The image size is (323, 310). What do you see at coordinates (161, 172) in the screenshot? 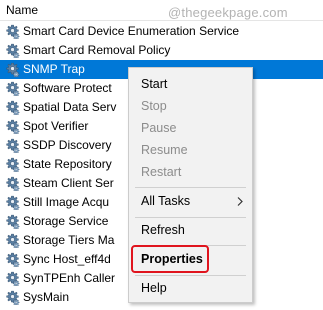
I see `menu-item-label: Restart` at bounding box center [161, 172].